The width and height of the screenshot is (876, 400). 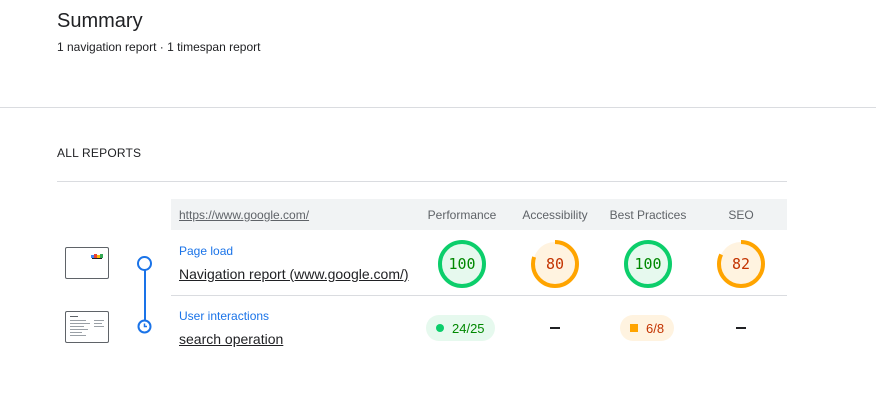 What do you see at coordinates (244, 215) in the screenshot?
I see `url-link: https://www.google.com/` at bounding box center [244, 215].